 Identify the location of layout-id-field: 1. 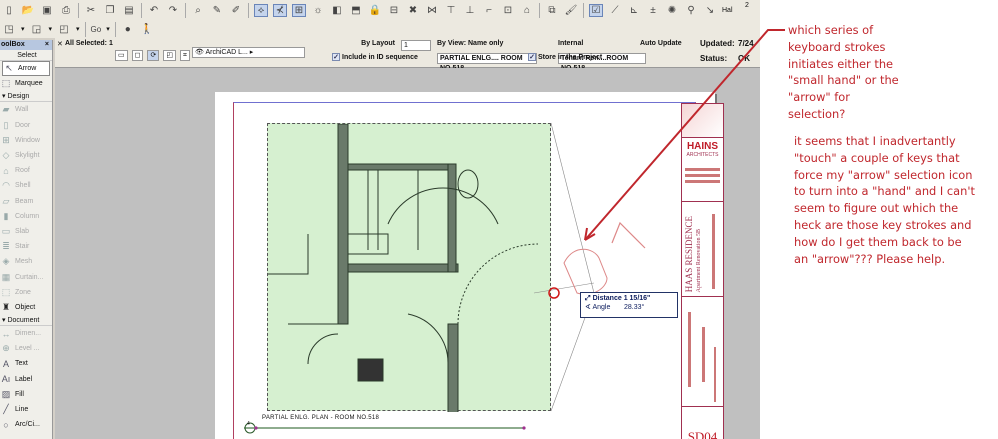
(416, 45).